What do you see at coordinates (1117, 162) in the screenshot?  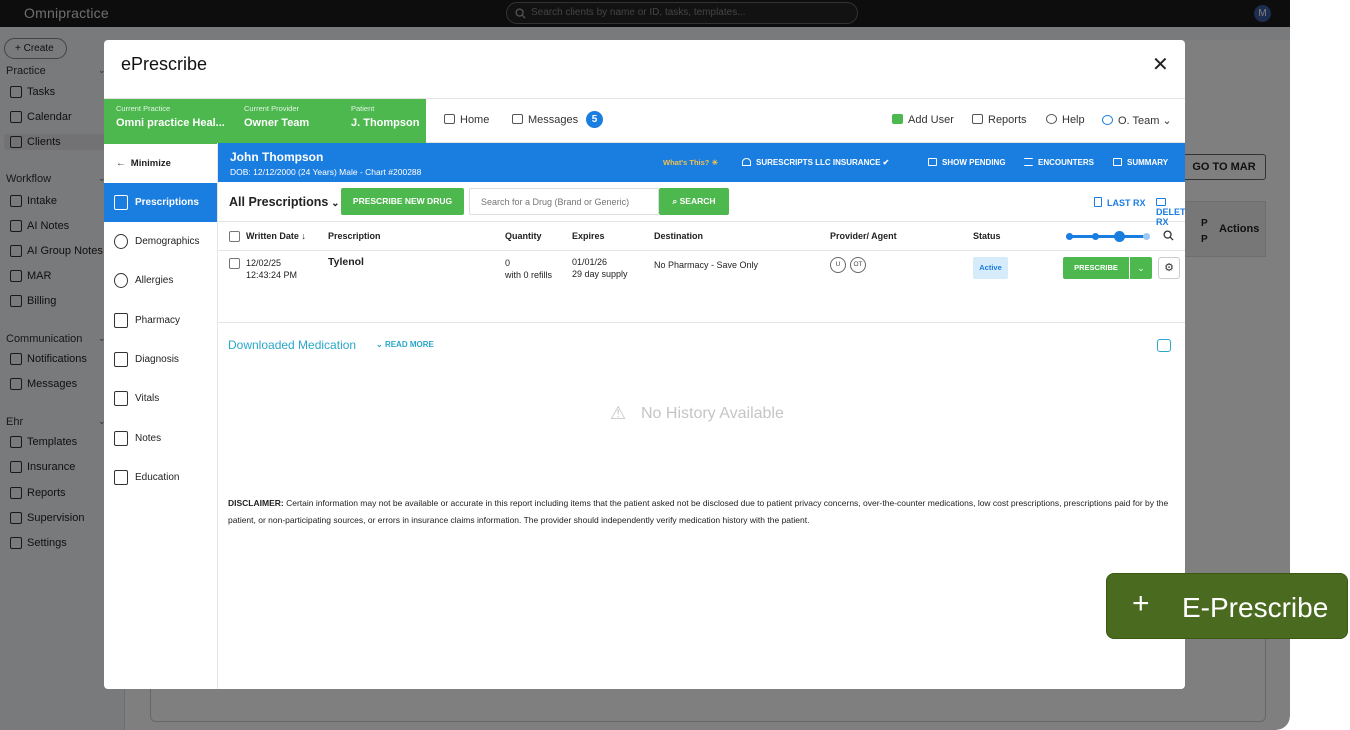 I see `clipboard-icon` at bounding box center [1117, 162].